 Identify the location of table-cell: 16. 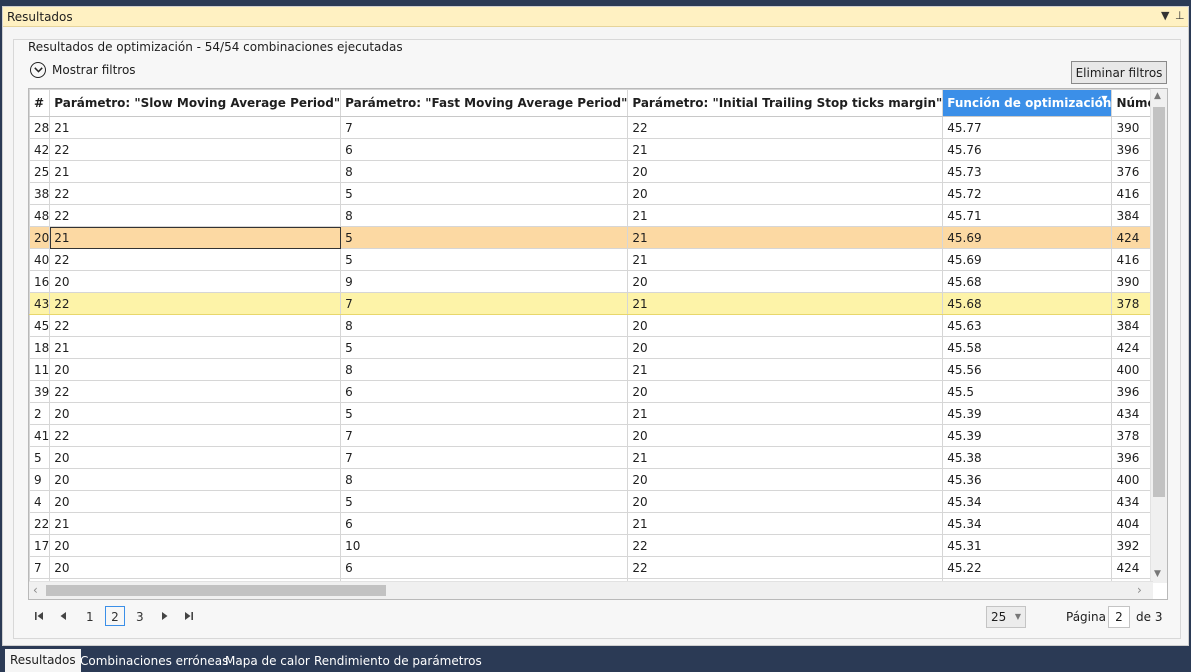
(40, 281).